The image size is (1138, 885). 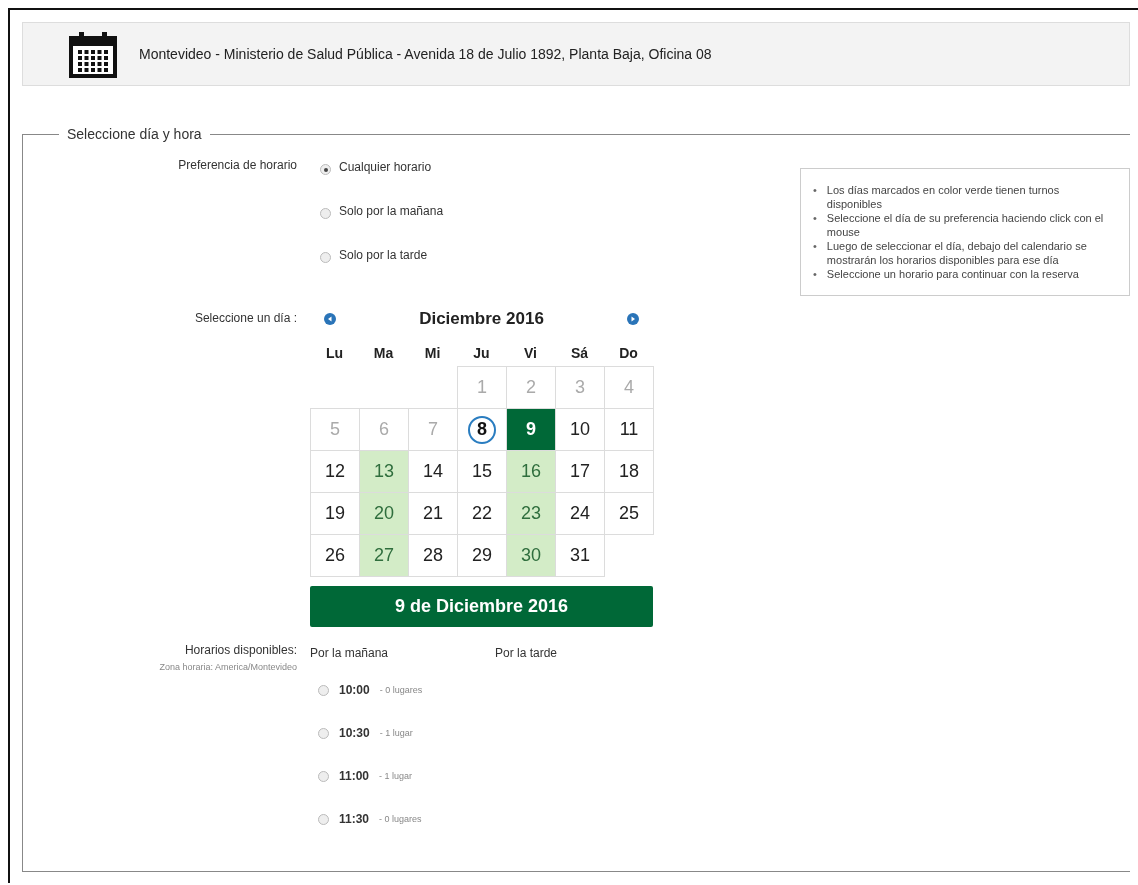 What do you see at coordinates (330, 319) in the screenshot?
I see `previous-month-icon` at bounding box center [330, 319].